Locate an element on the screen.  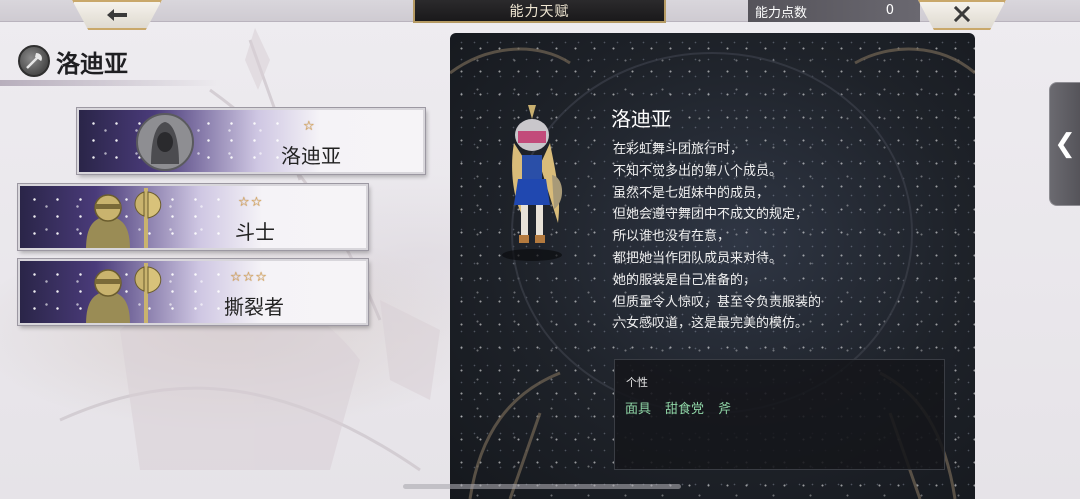
heading-divider is located at coordinates (110, 83).